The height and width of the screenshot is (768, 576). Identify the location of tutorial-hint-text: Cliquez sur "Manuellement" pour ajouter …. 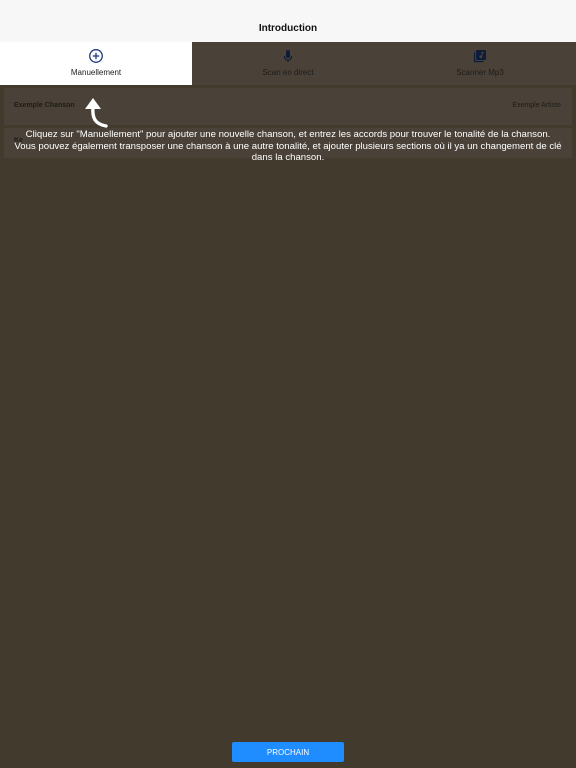
(288, 146).